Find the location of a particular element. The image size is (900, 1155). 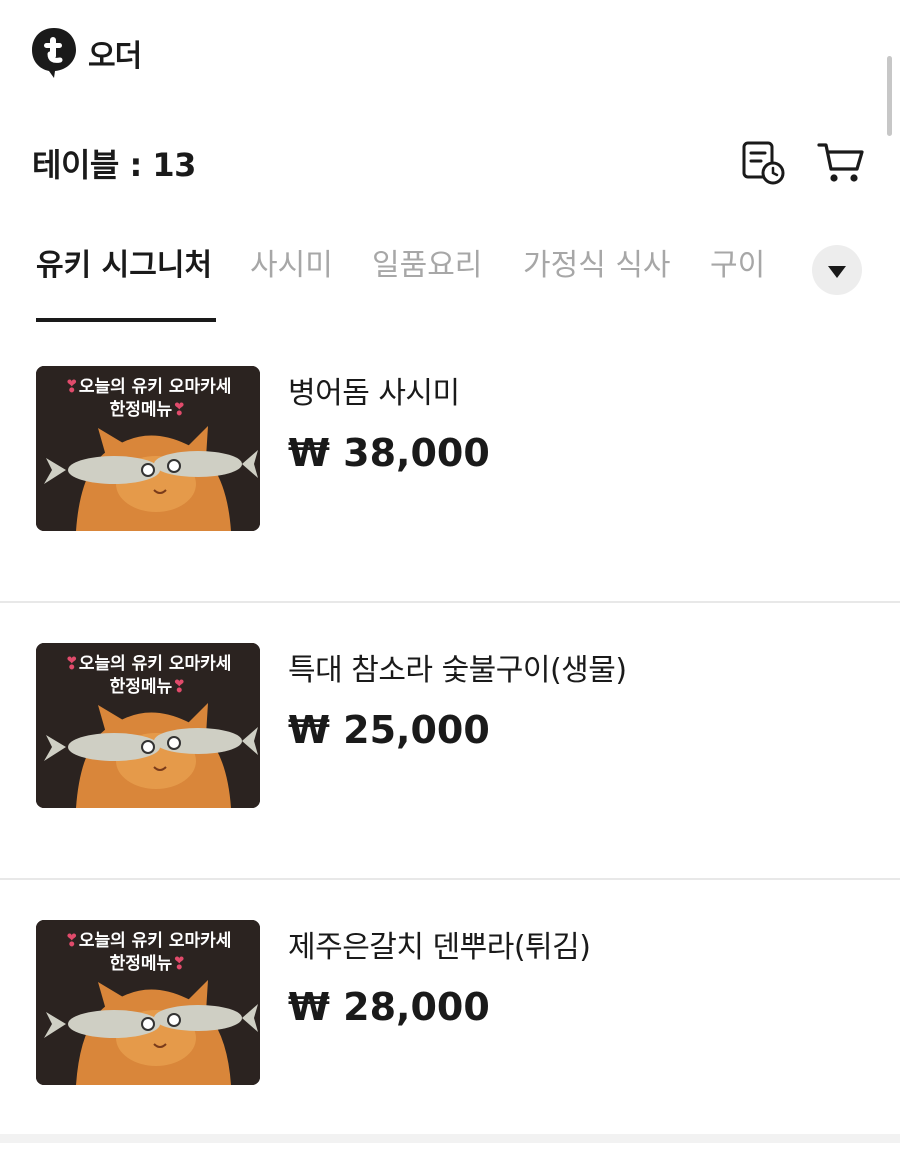

cart-icon is located at coordinates (840, 162).